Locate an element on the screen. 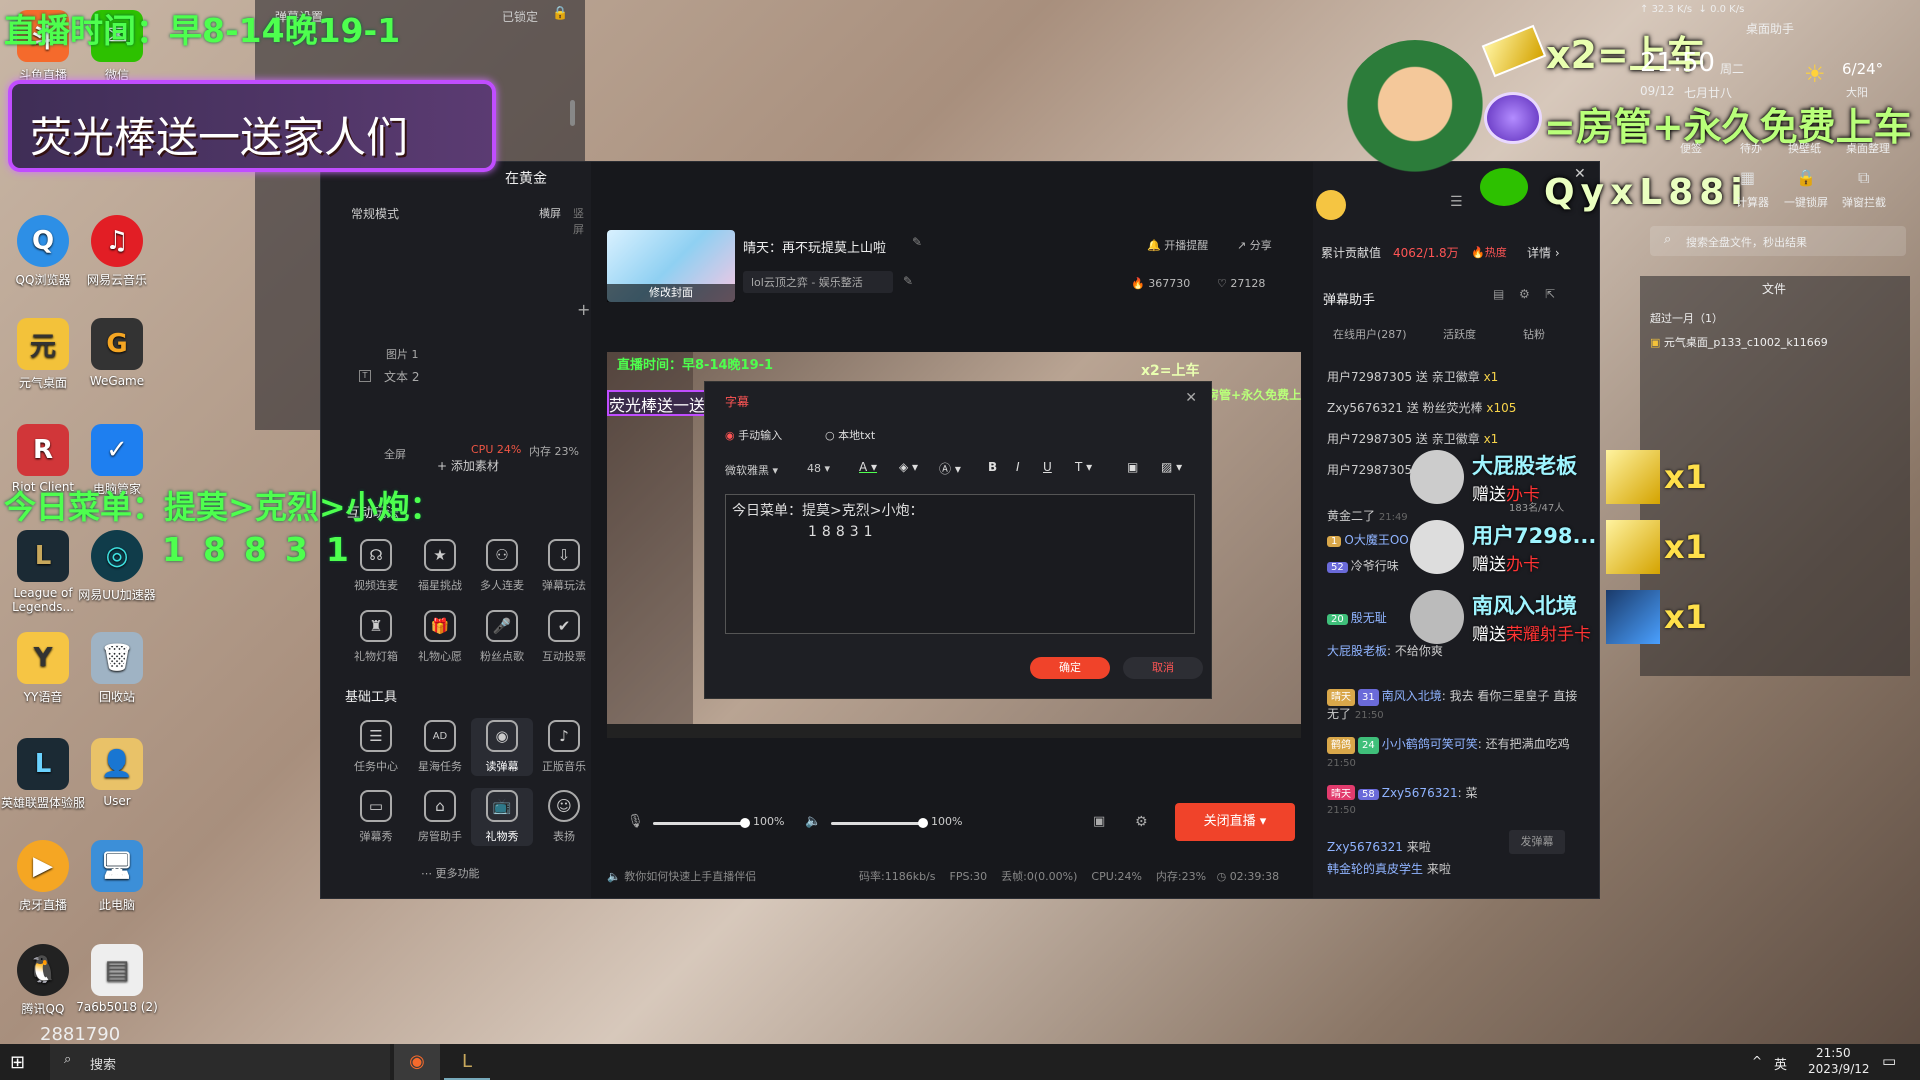 The image size is (1920, 1080). widget-item: 弹窗拦截 is located at coordinates (1864, 202).